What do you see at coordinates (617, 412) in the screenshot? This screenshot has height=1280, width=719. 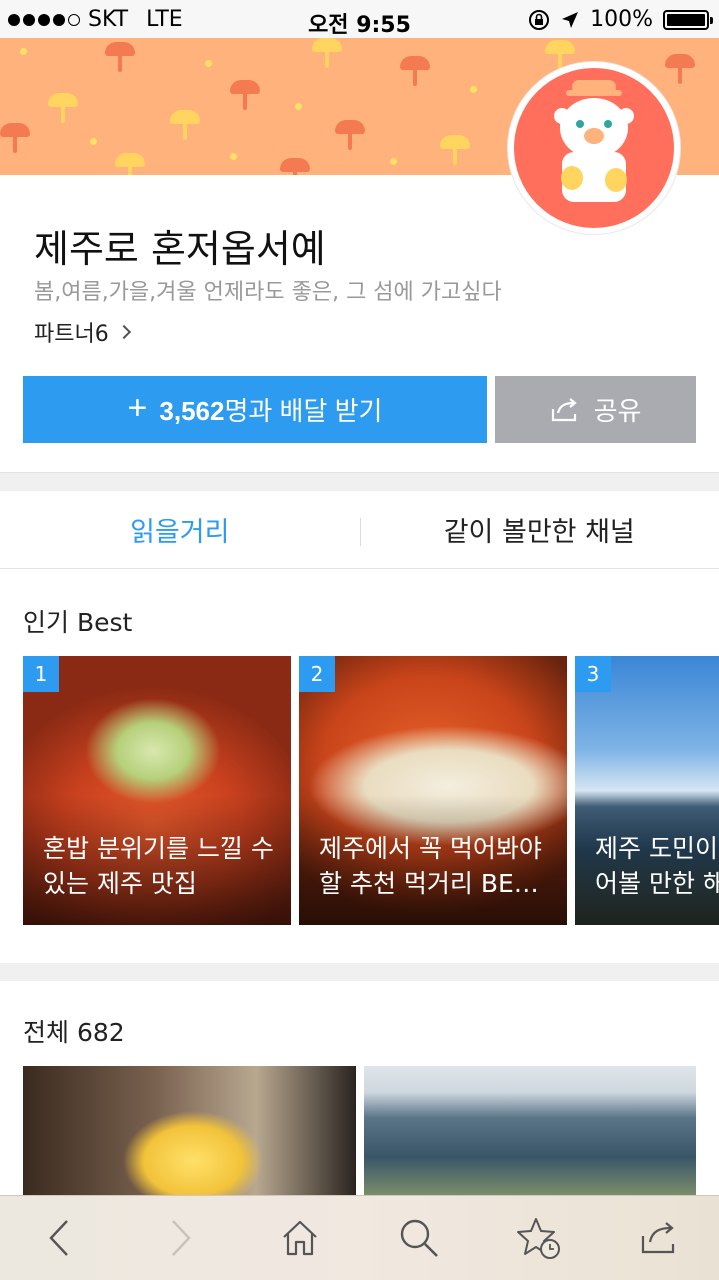 I see `share-label: 공유` at bounding box center [617, 412].